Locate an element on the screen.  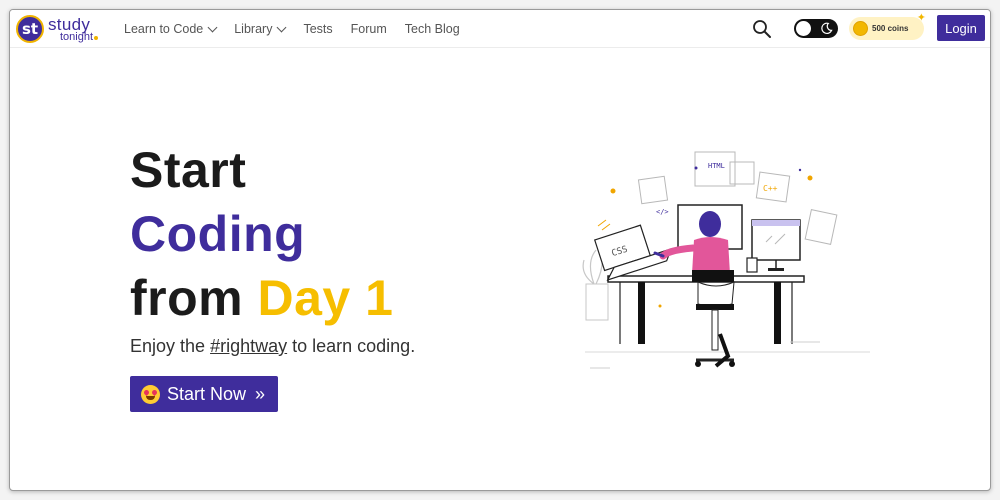
nav-tests-label: Tests is located at coordinates (318, 29).